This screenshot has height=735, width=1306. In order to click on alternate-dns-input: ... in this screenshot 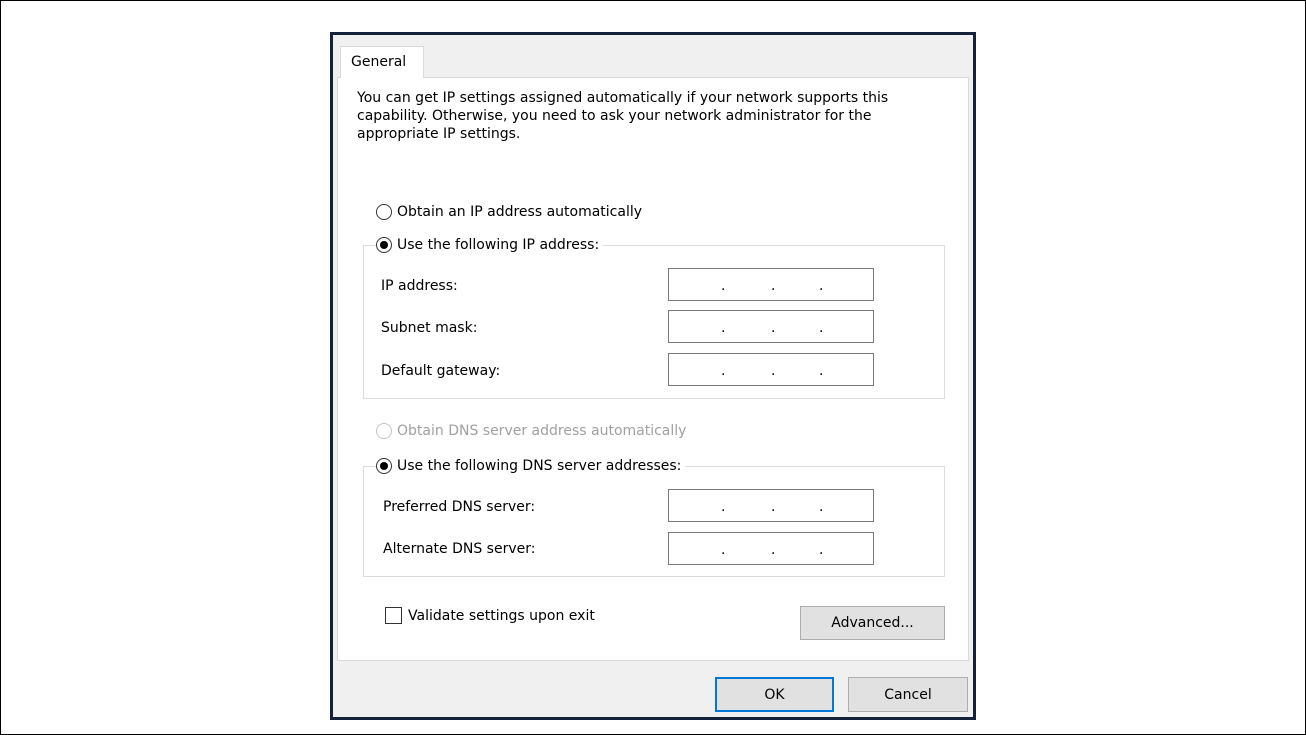, I will do `click(771, 548)`.